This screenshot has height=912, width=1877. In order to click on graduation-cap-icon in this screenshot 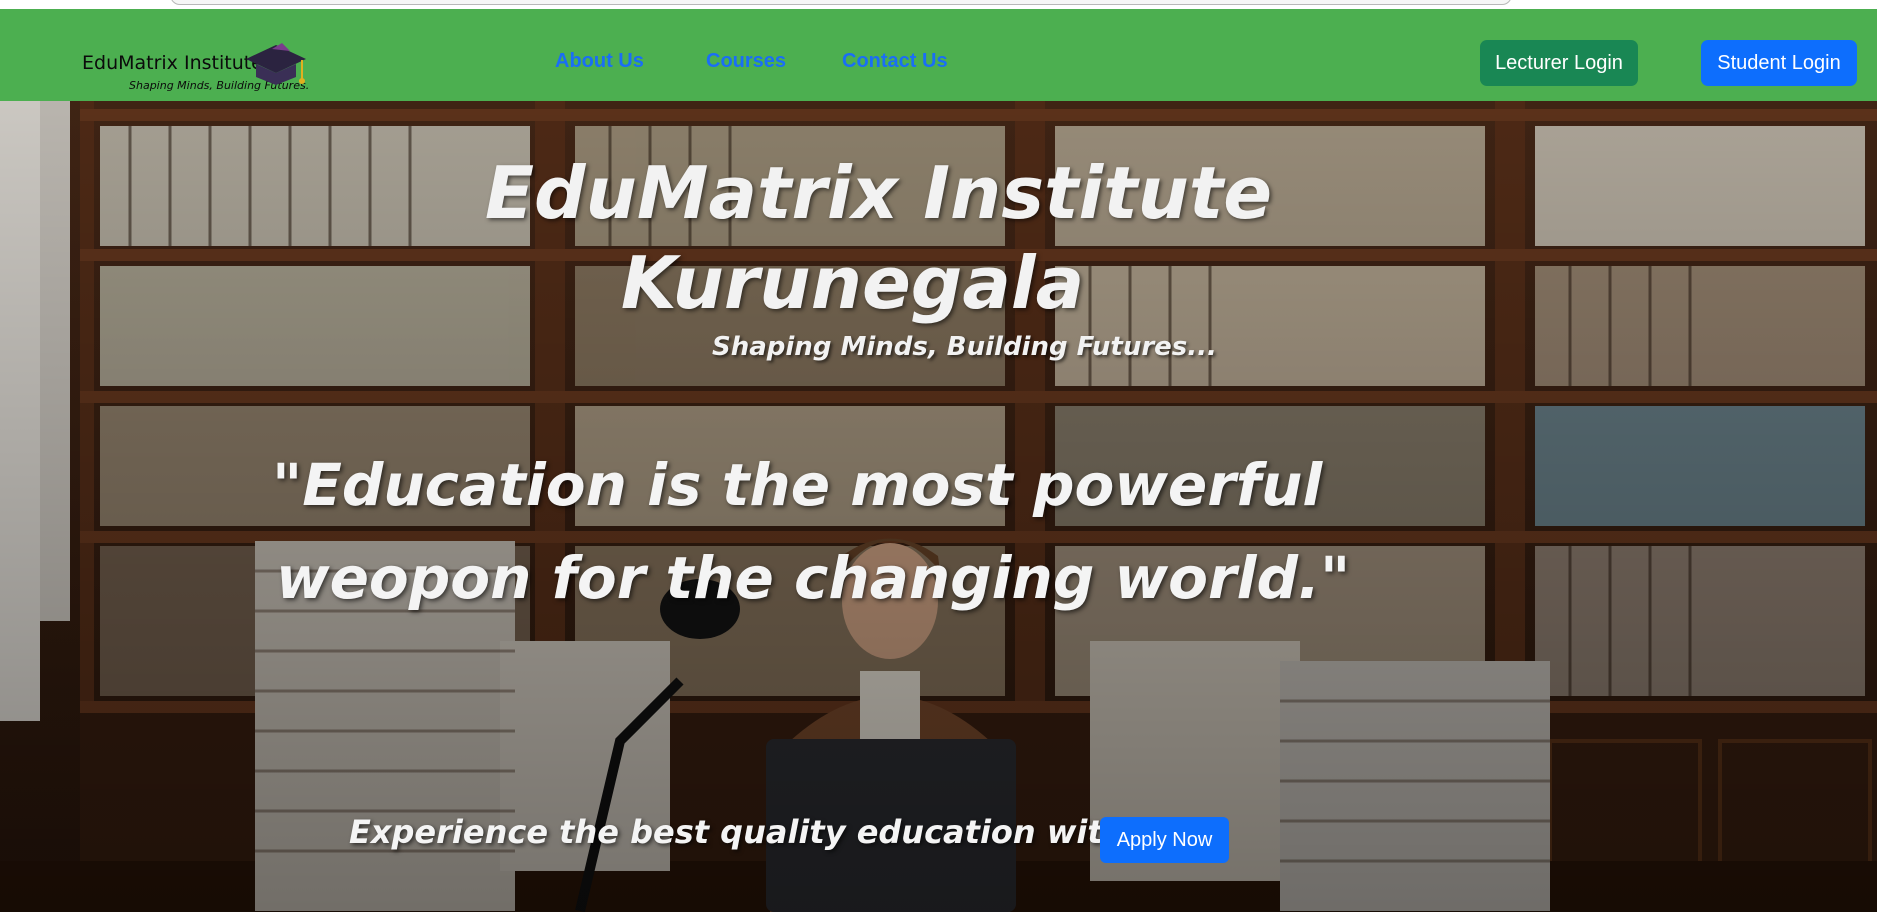, I will do `click(276, 64)`.